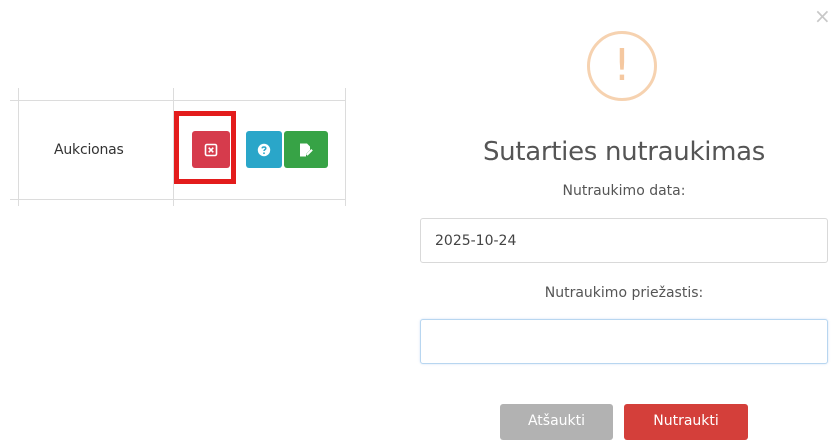 The image size is (831, 440). Describe the element at coordinates (178, 100) in the screenshot. I see `table-row-top-border` at that location.